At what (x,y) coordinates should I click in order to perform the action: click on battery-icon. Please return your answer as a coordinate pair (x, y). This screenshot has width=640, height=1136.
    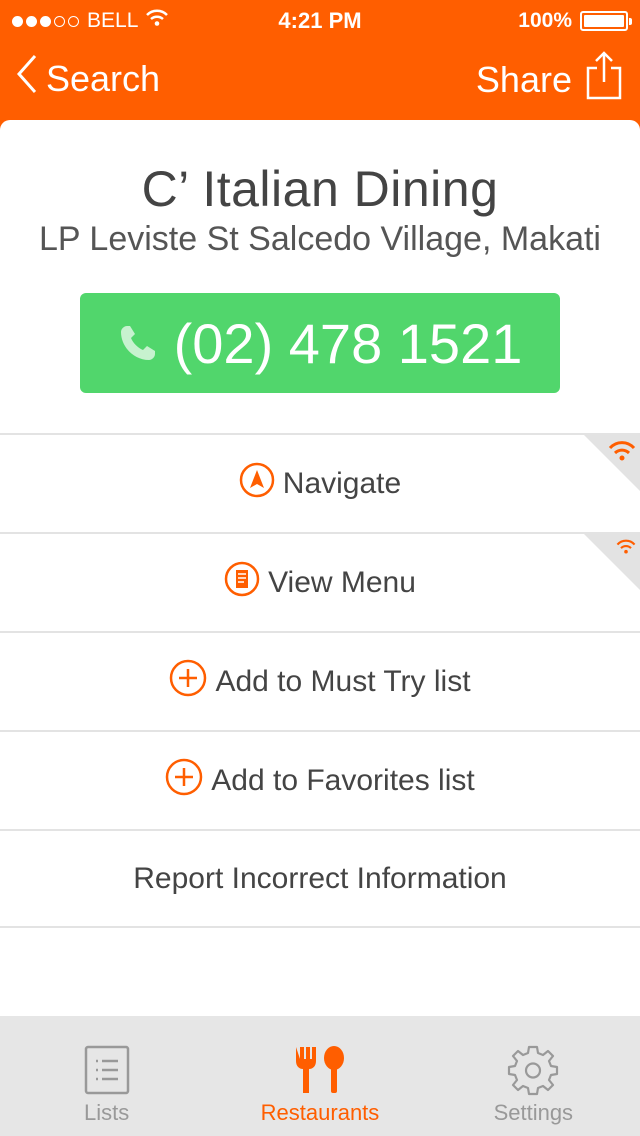
    Looking at the image, I should click on (606, 21).